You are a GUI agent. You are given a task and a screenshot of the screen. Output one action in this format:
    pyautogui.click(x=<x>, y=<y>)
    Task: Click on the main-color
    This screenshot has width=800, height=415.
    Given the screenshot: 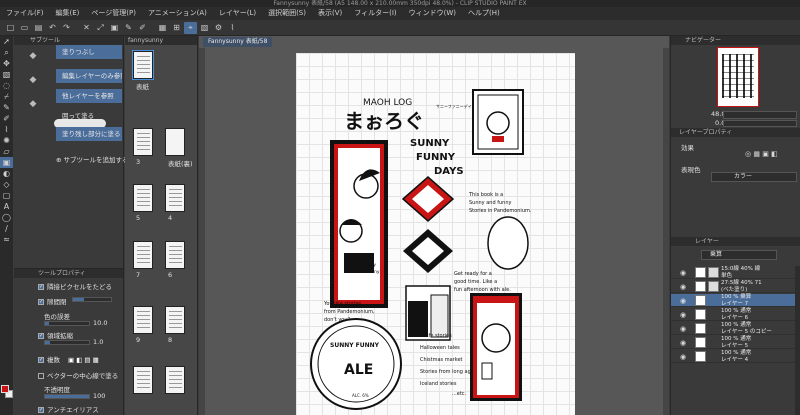 What is the action you would take?
    pyautogui.click(x=5, y=389)
    